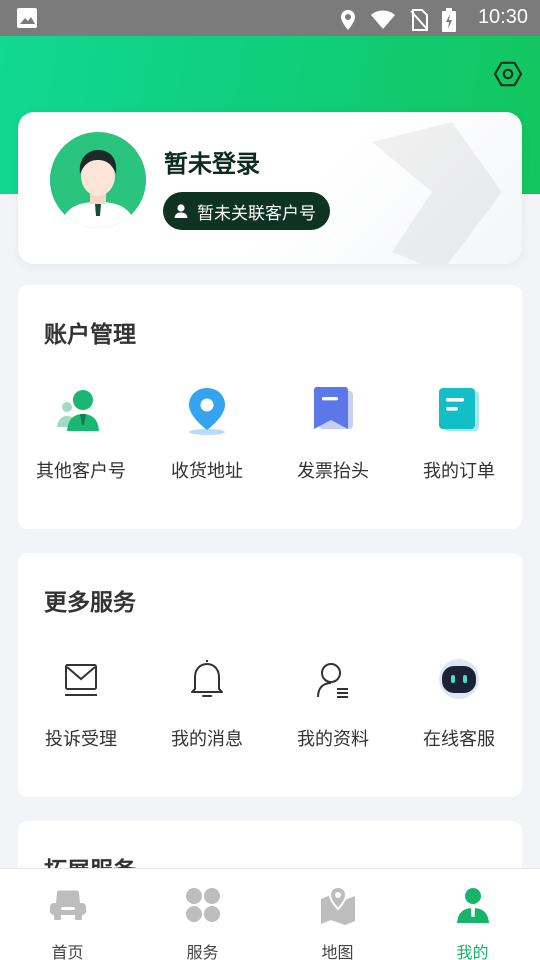 The height and width of the screenshot is (960, 540). Describe the element at coordinates (81, 471) in the screenshot. I see `item-label: 其他客户号` at that location.